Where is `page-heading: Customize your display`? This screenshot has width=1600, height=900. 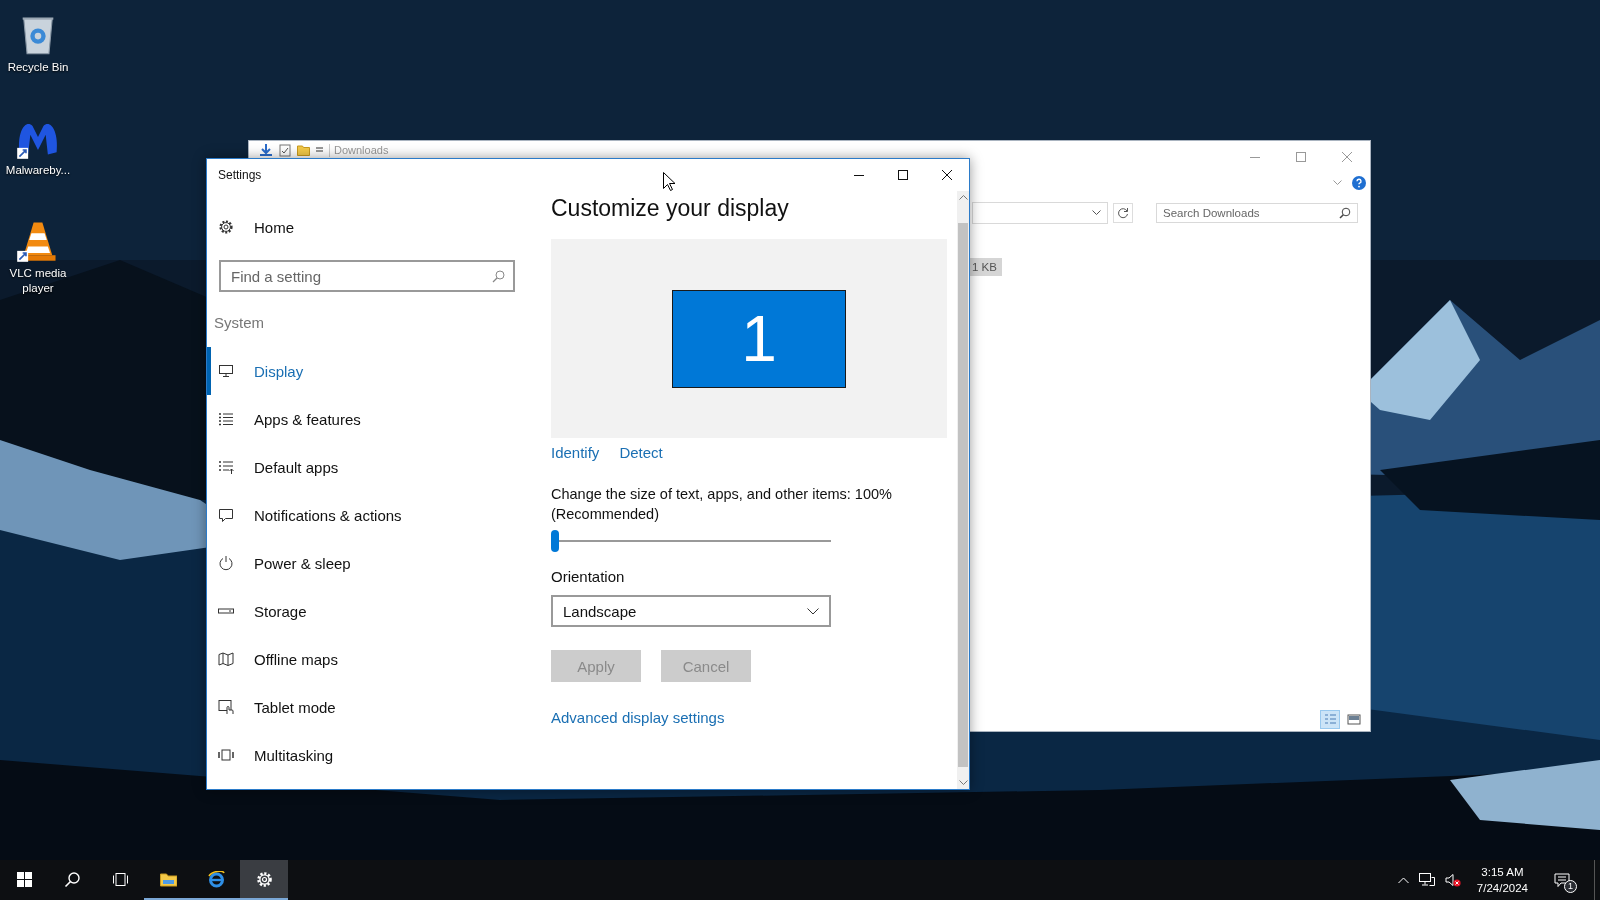 page-heading: Customize your display is located at coordinates (670, 208).